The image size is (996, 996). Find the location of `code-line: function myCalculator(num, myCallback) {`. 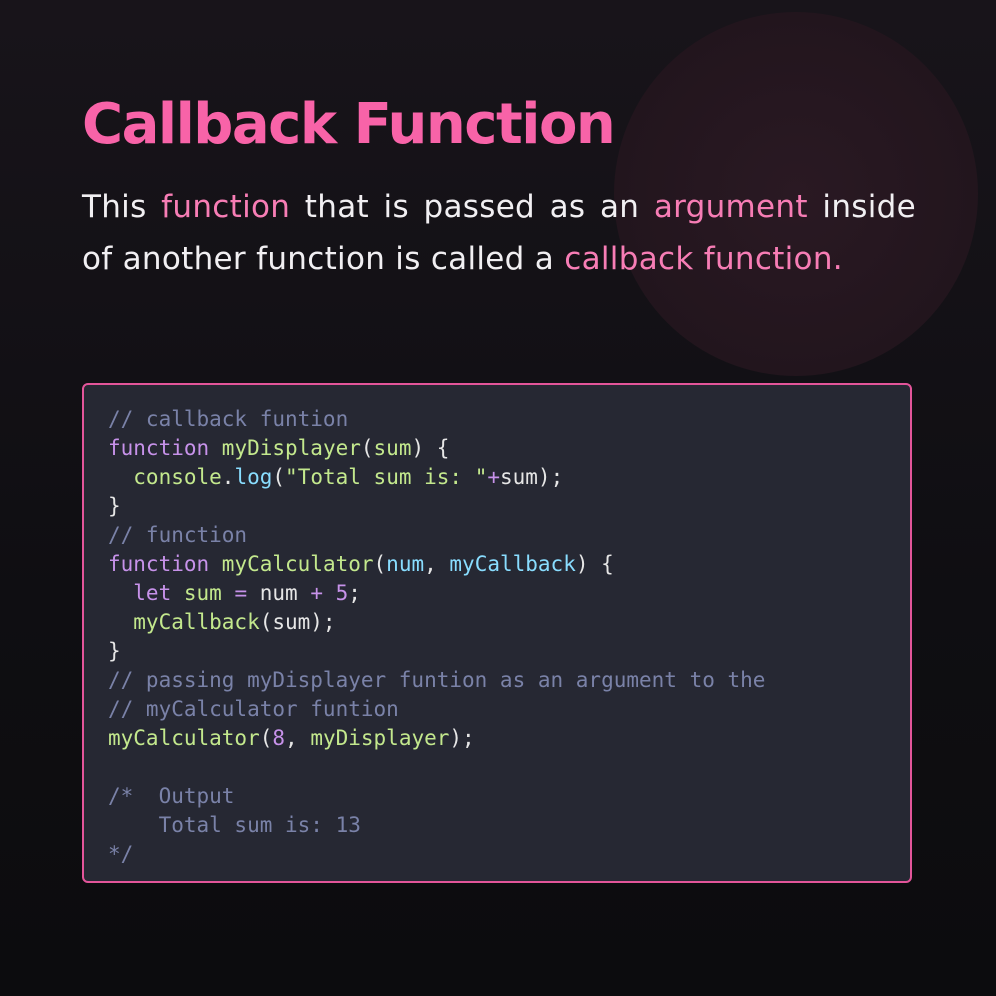

code-line: function myCalculator(num, myCallback) { is located at coordinates (509, 564).